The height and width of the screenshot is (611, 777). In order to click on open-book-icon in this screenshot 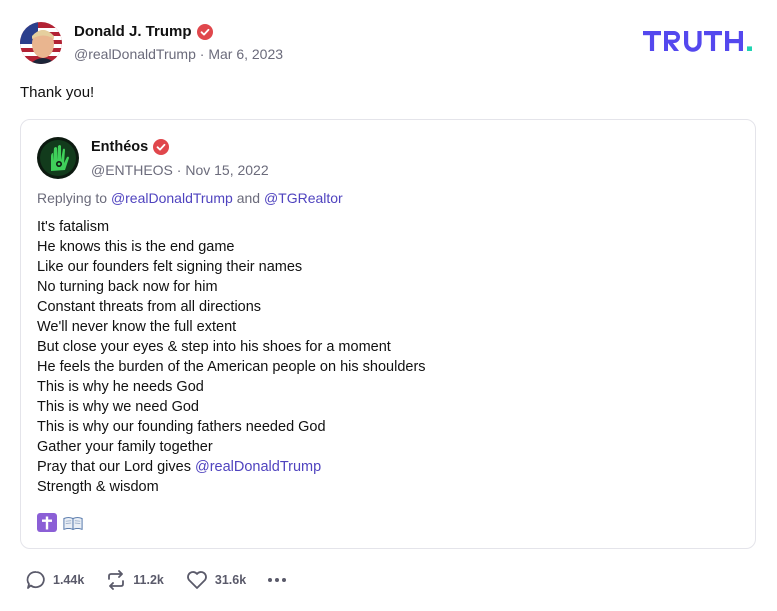, I will do `click(73, 522)`.